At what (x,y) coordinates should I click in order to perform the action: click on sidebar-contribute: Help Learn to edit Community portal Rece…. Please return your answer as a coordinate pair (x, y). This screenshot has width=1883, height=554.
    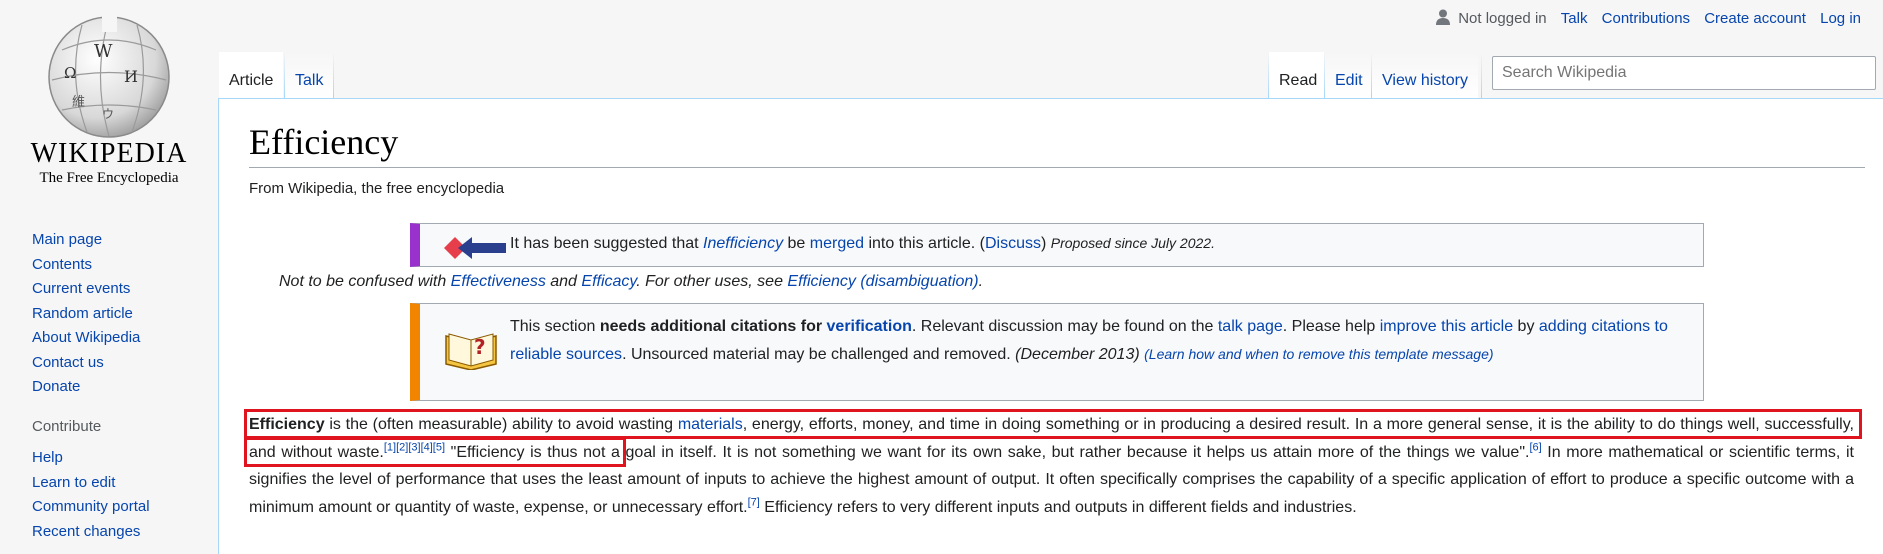
    Looking at the image, I should click on (91, 495).